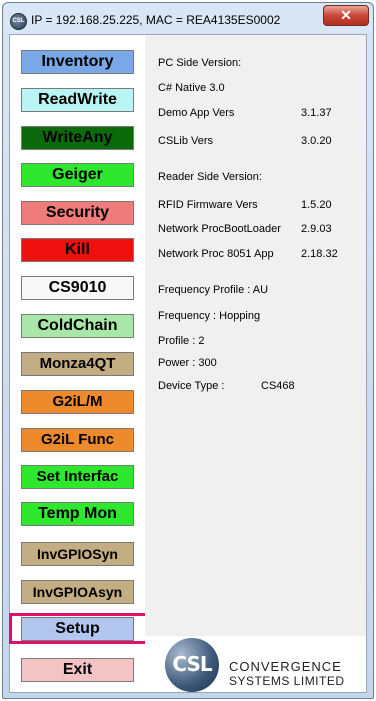 The image size is (376, 701). What do you see at coordinates (208, 205) in the screenshot?
I see `rfid-firmware-label: RFID Firmware Vers` at bounding box center [208, 205].